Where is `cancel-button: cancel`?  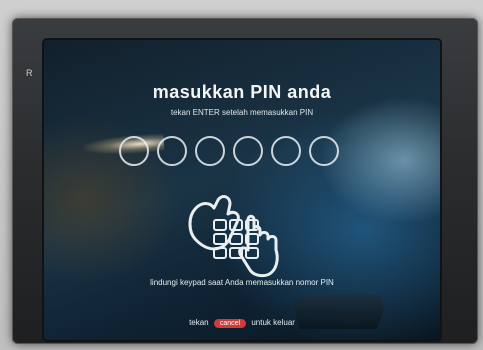 cancel-button: cancel is located at coordinates (230, 323).